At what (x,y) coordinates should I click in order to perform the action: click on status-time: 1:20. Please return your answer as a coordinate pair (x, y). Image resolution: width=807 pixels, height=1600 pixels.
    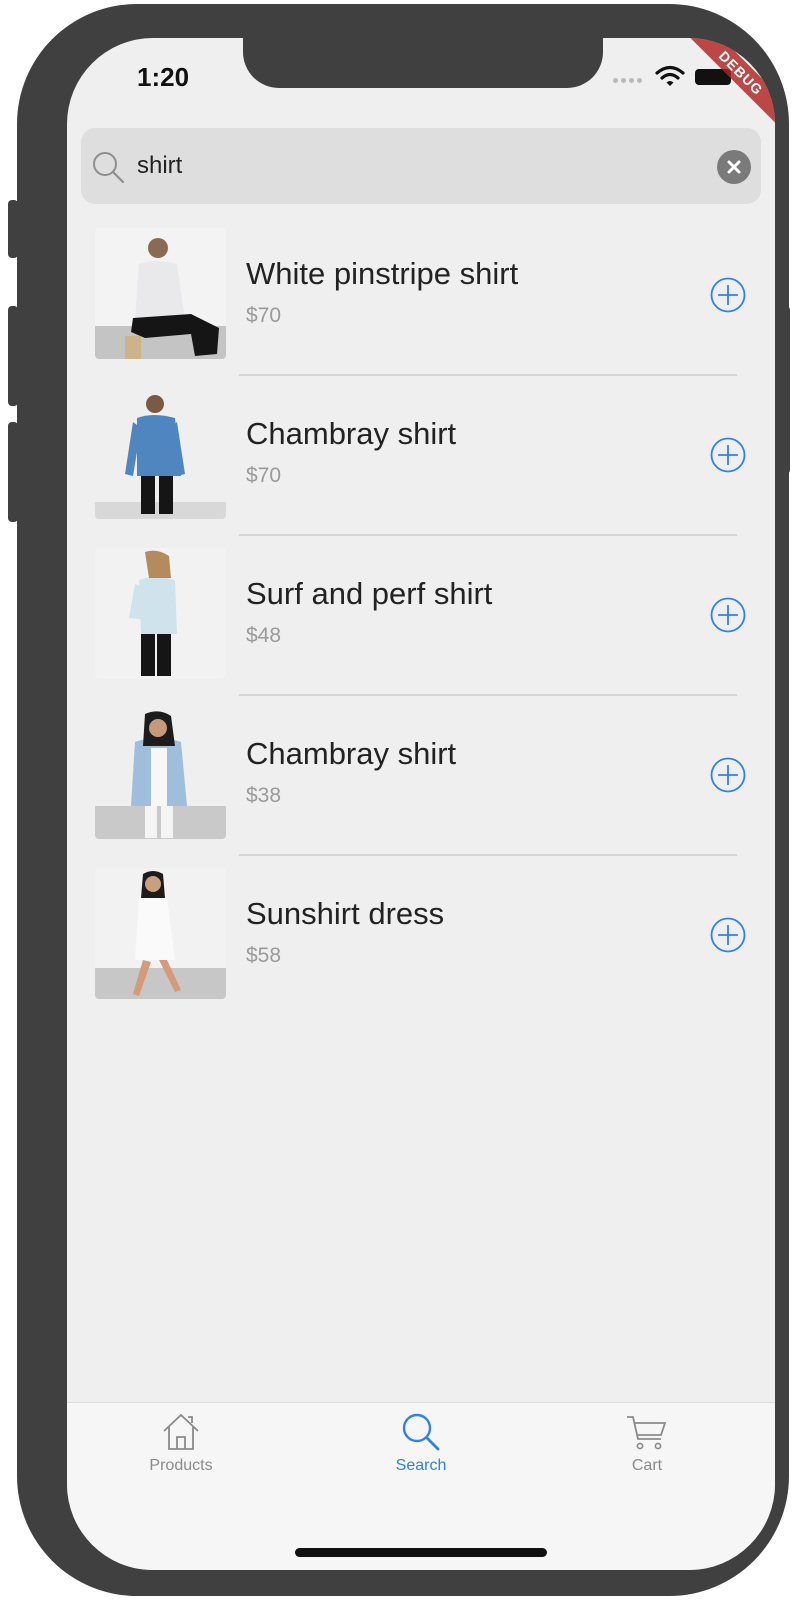
    Looking at the image, I should click on (163, 77).